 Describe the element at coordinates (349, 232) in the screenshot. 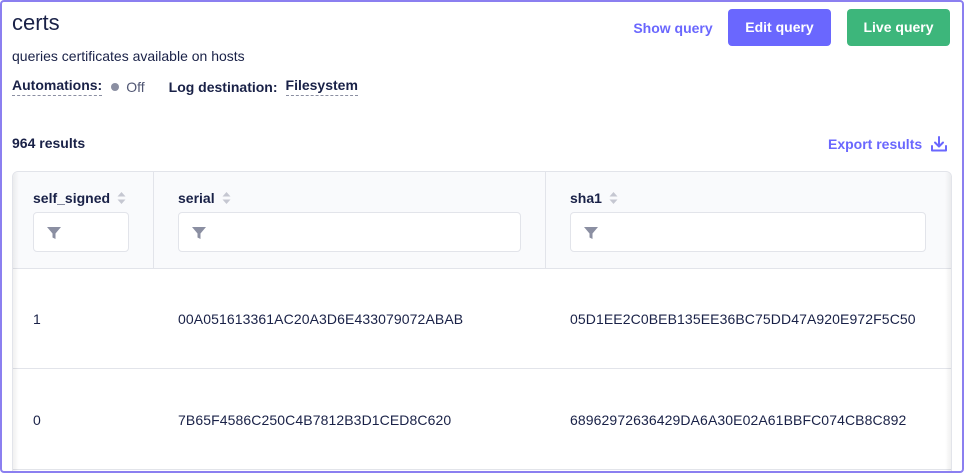

I see `filter-input-serial` at that location.